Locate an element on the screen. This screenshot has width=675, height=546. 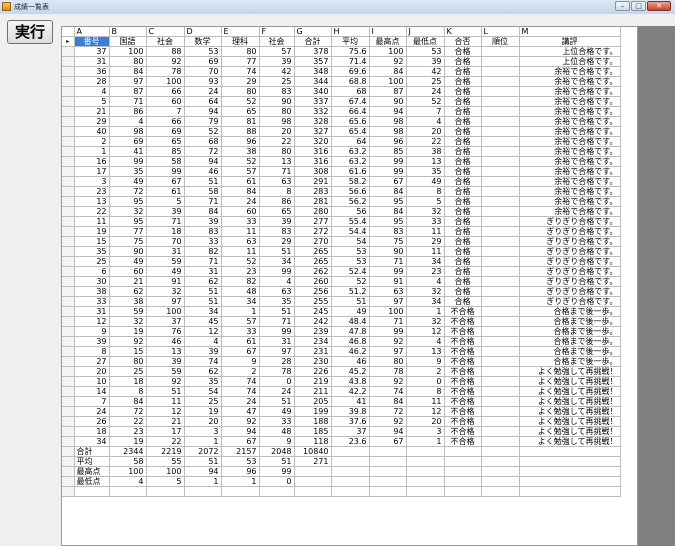
grid-cell: 18 is located at coordinates (92, 432).